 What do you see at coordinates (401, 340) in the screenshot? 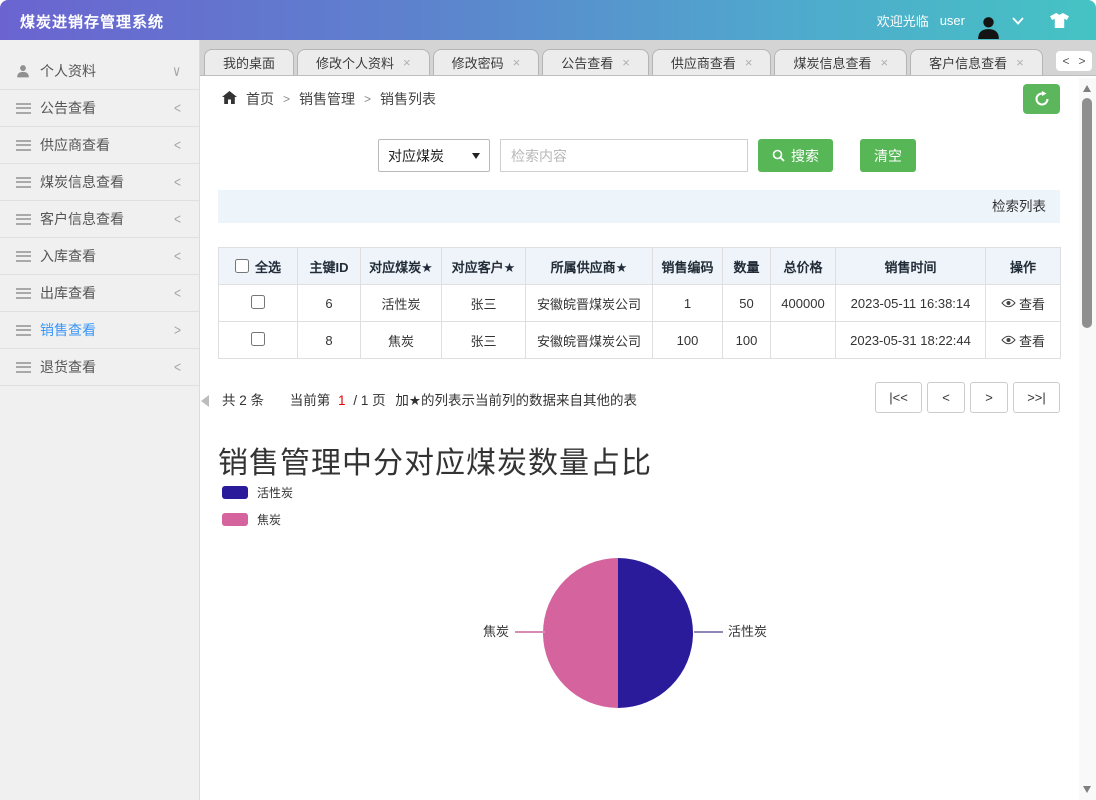
I see `cell-coal: 焦炭` at bounding box center [401, 340].